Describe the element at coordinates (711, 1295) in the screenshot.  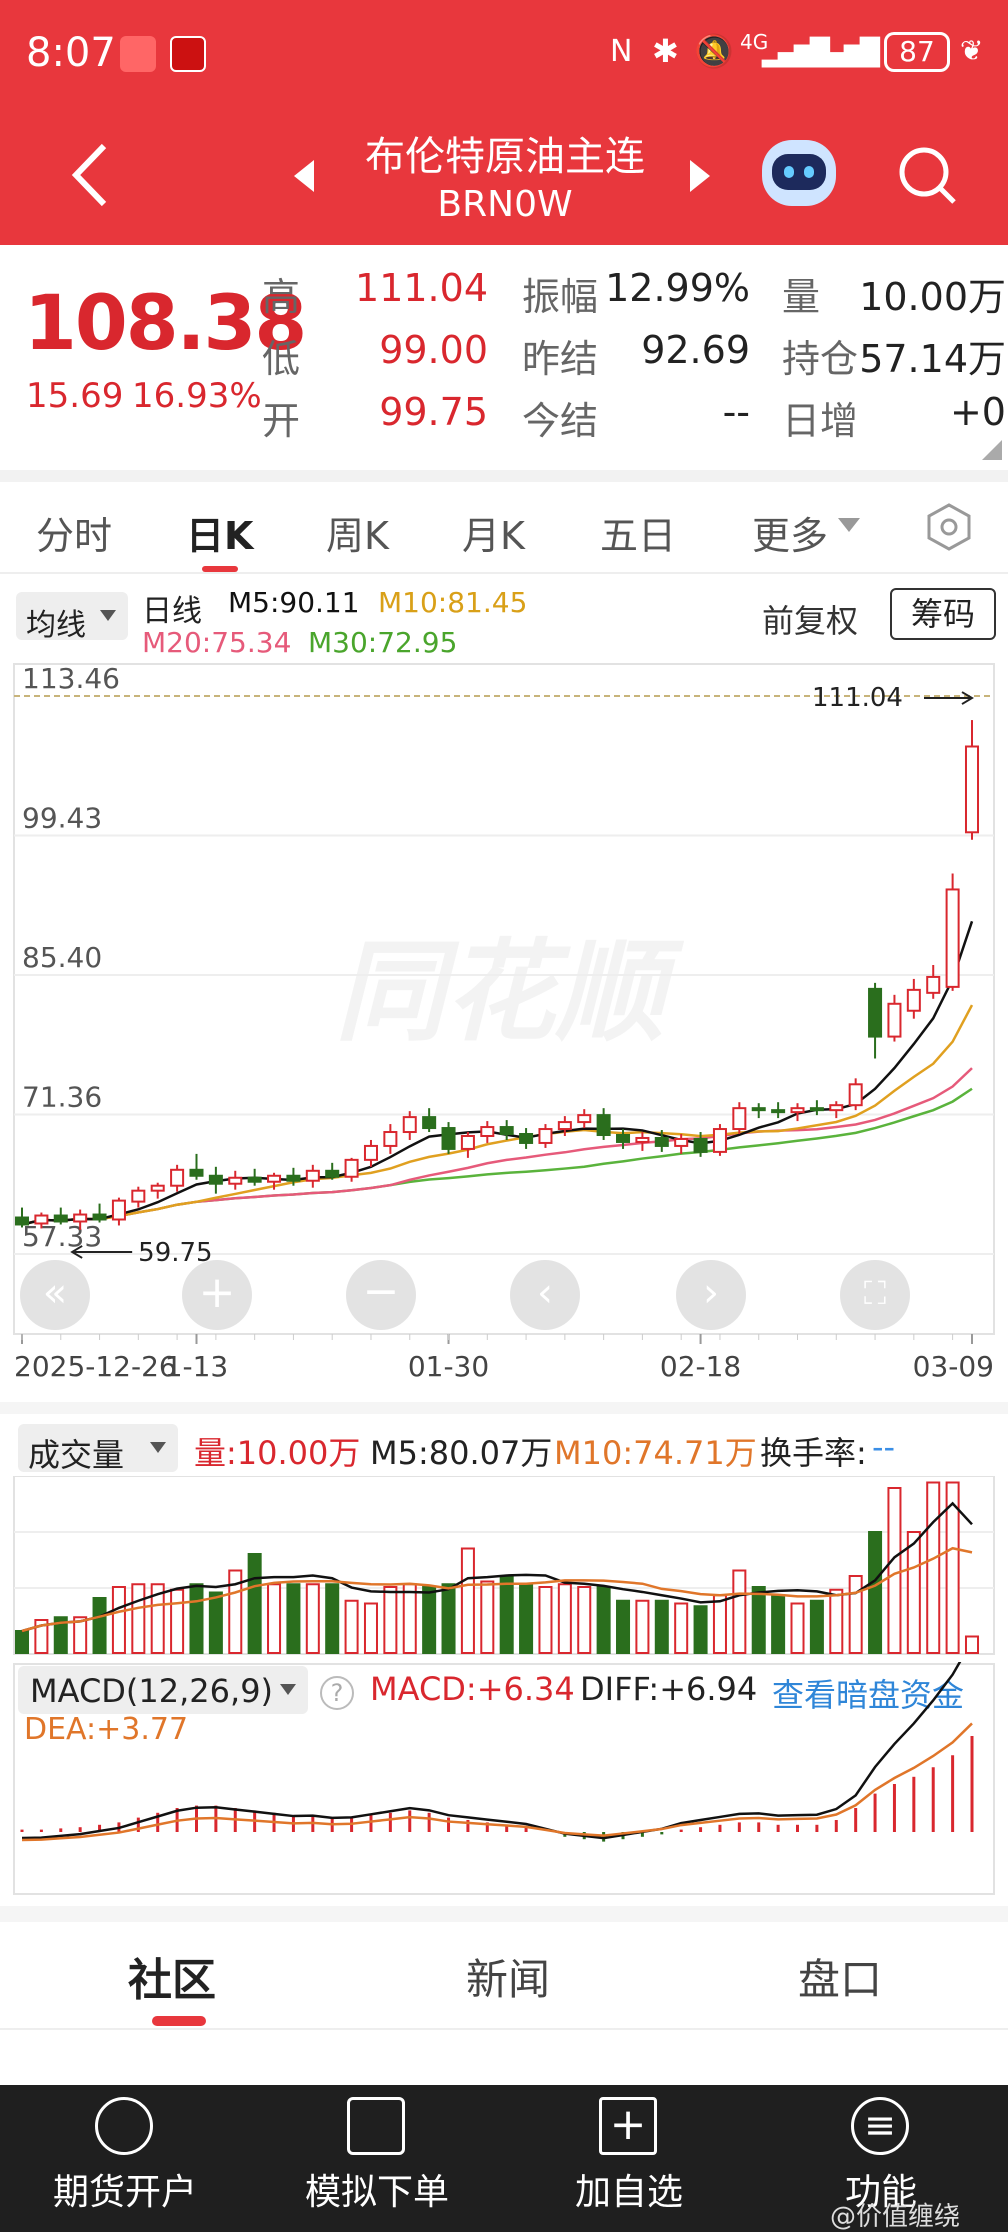
I see `scroll-right-icon: ›` at that location.